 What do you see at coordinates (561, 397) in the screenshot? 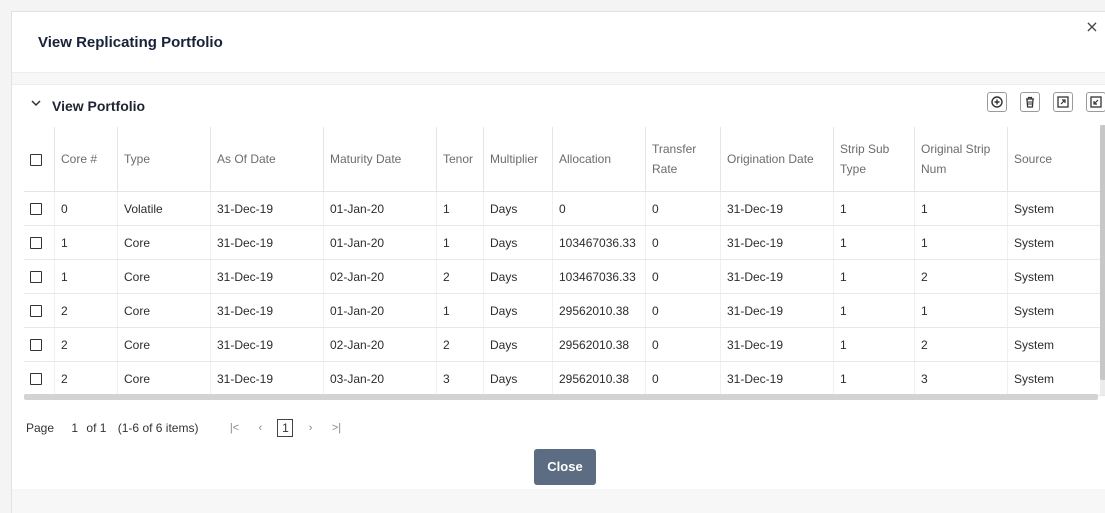
I see `horizontal-scrollbar` at bounding box center [561, 397].